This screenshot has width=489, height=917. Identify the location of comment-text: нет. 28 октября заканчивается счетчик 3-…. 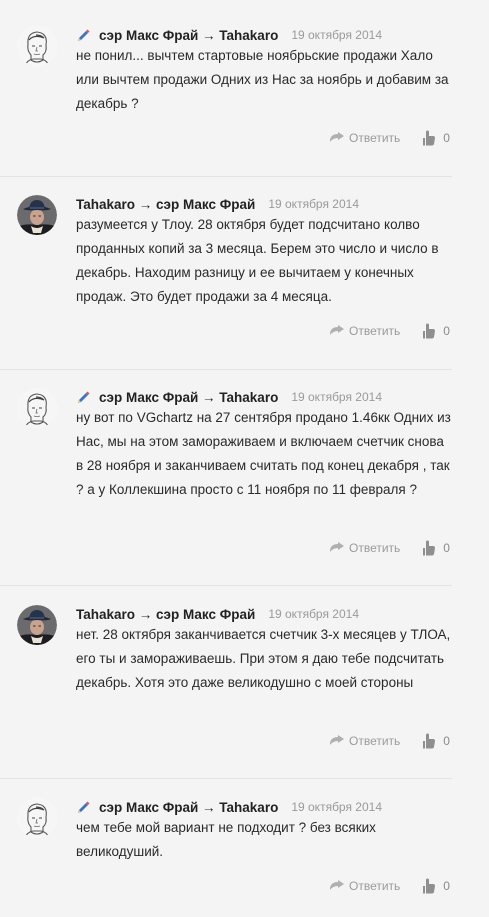
(263, 658).